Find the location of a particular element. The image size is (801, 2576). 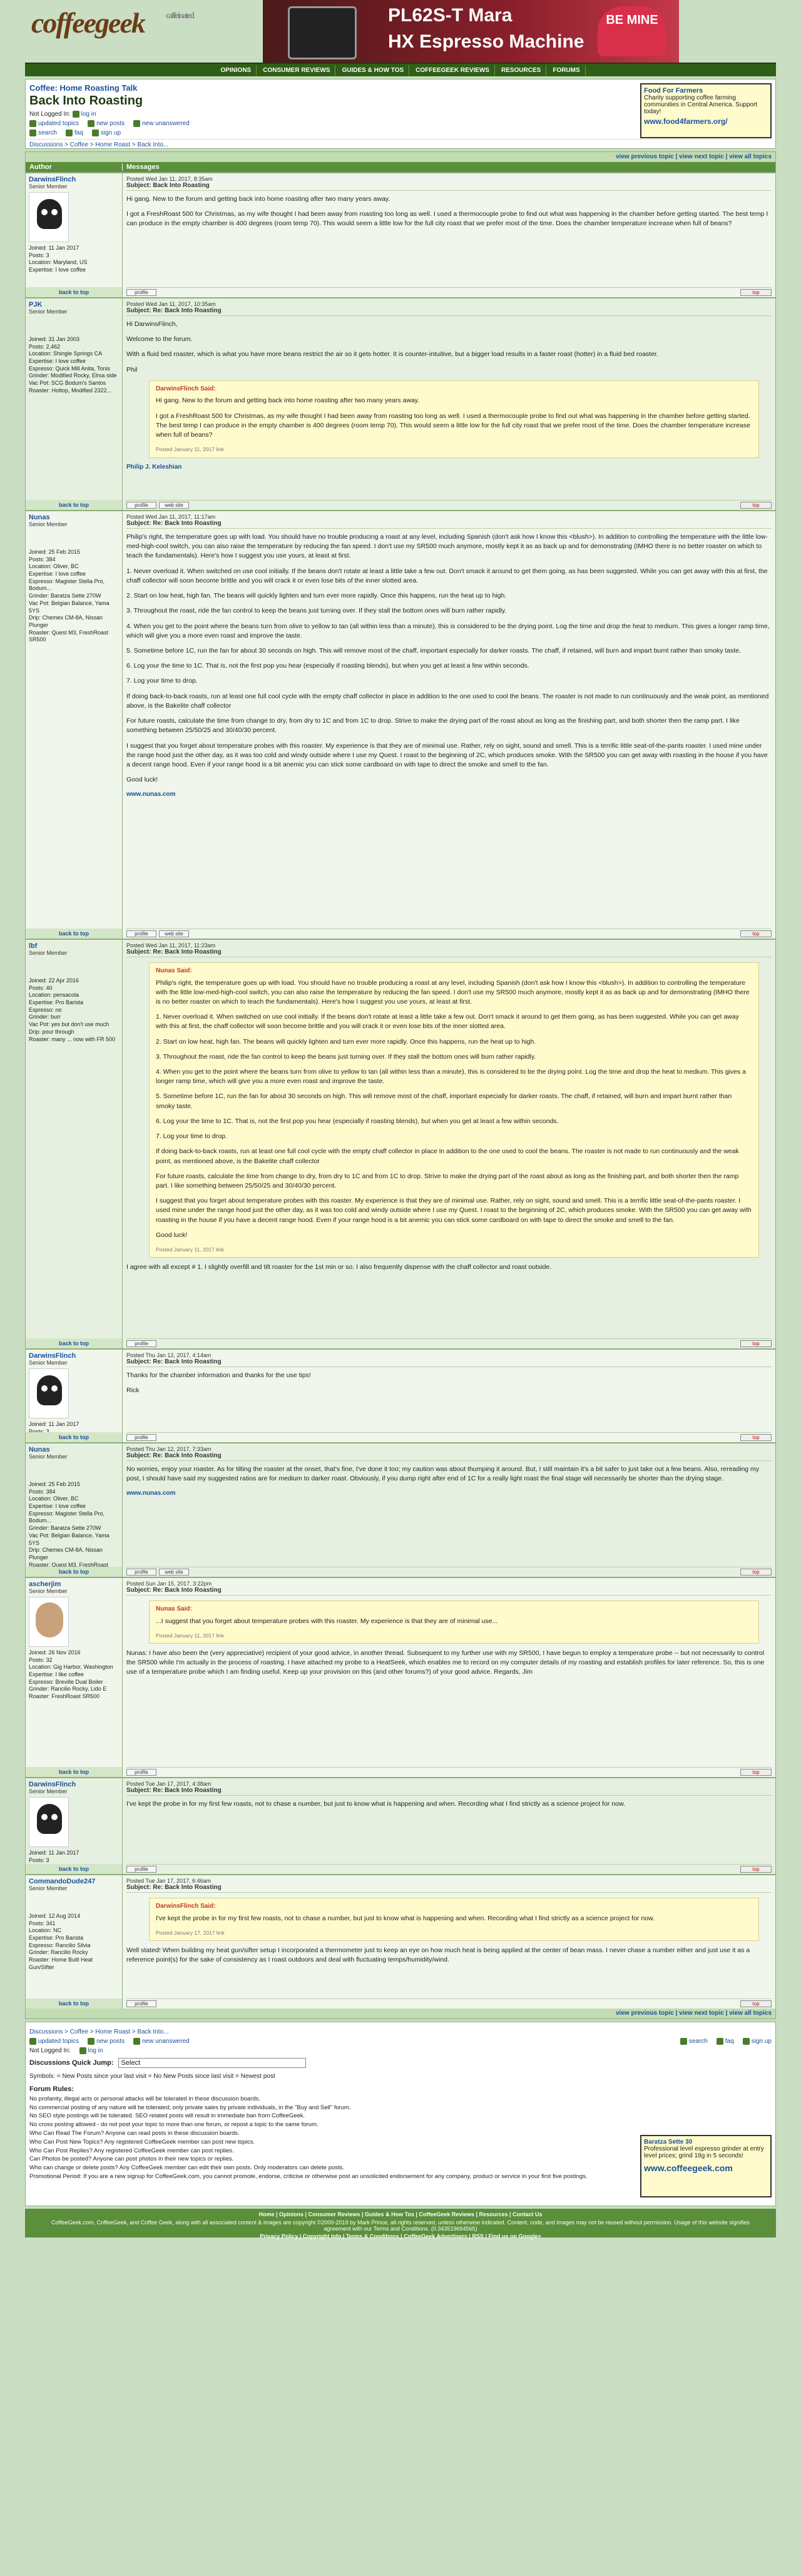

signup-link-bottom: sign up is located at coordinates (762, 2042).